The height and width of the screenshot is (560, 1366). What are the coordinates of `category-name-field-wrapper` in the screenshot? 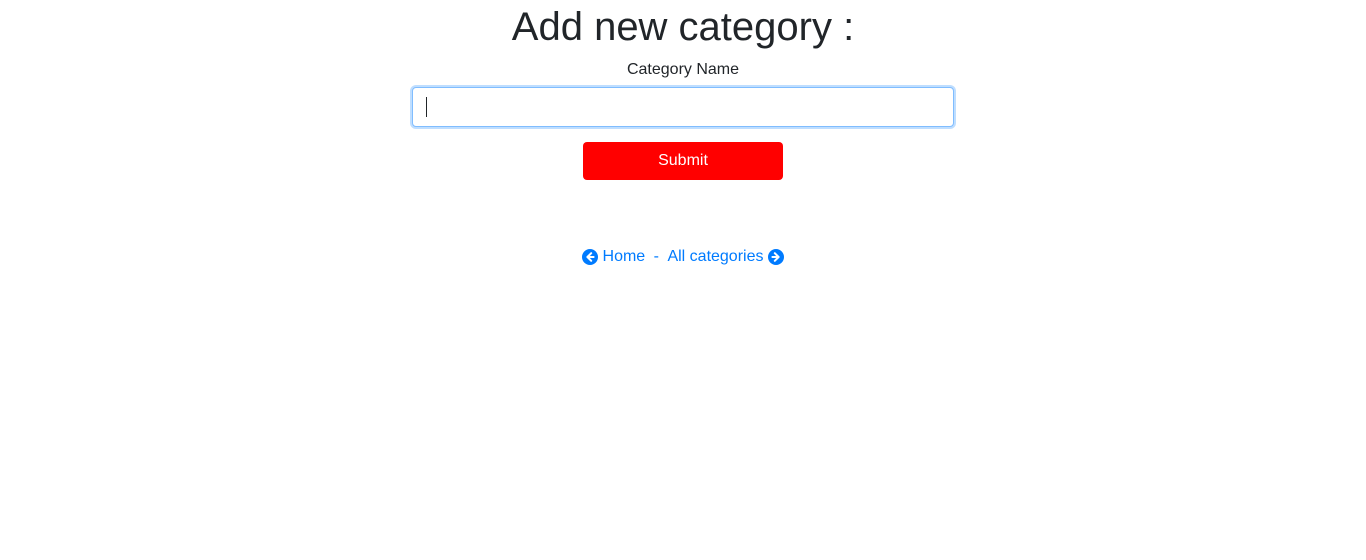 It's located at (683, 107).